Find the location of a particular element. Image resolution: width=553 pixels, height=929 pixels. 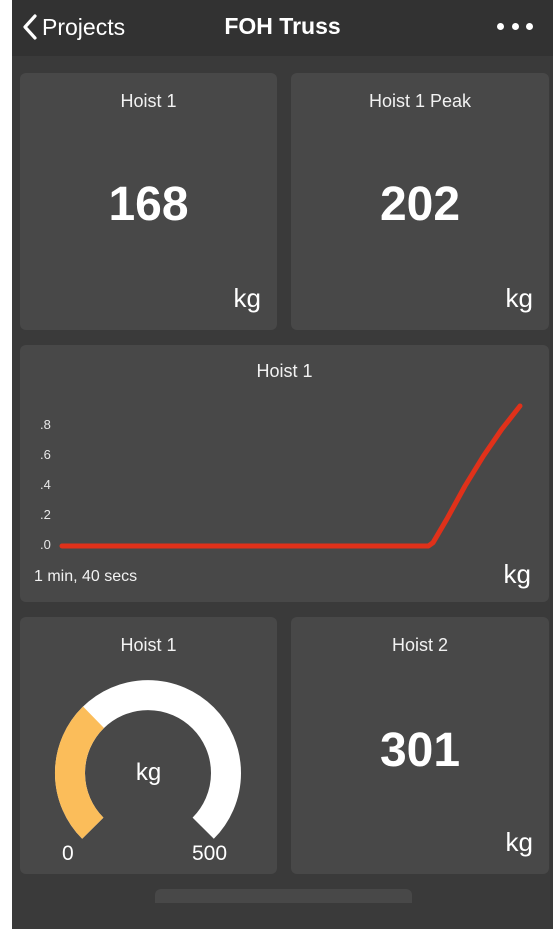

gauge is located at coordinates (148, 759).